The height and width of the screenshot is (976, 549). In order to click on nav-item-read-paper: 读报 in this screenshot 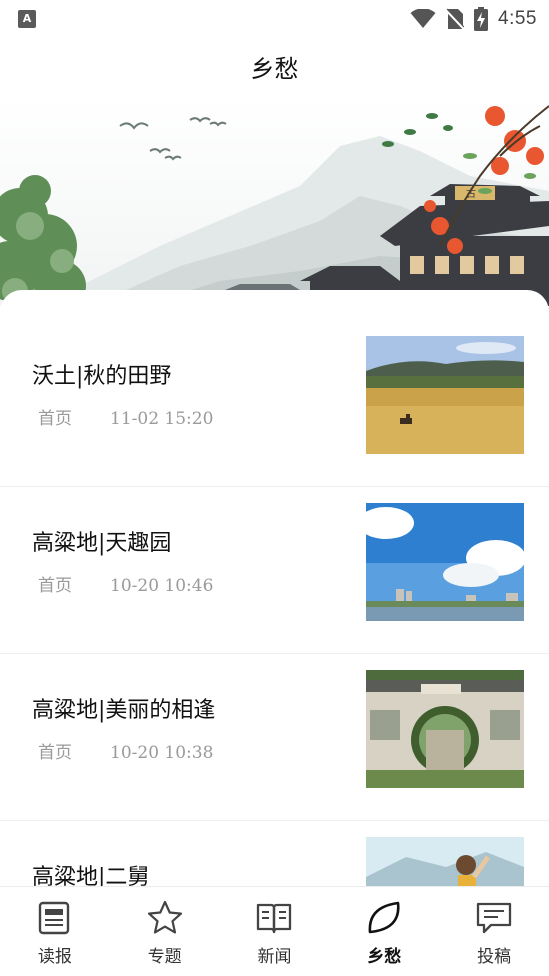, I will do `click(55, 931)`.